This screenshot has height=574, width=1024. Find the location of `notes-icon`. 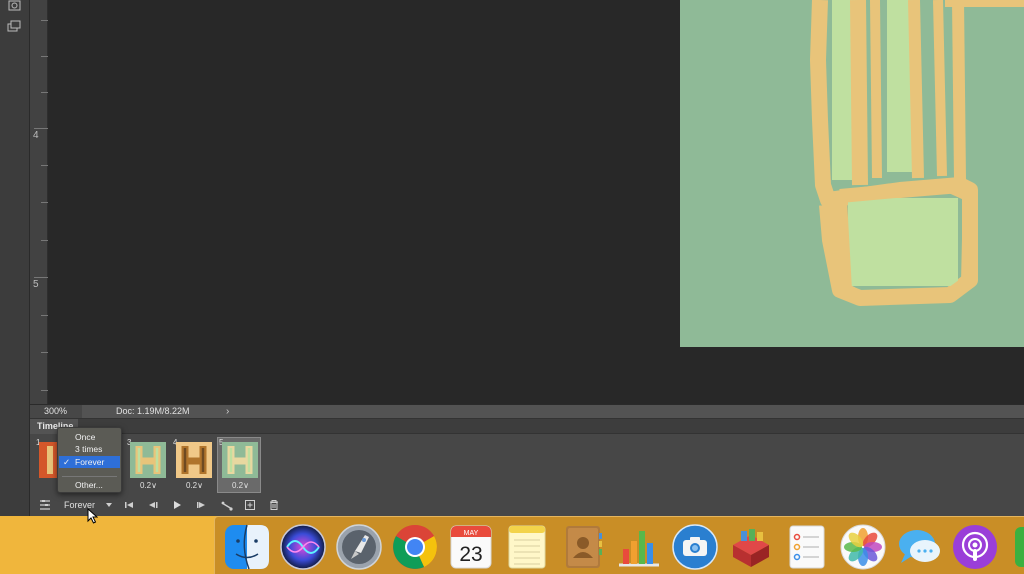

notes-icon is located at coordinates (527, 547).